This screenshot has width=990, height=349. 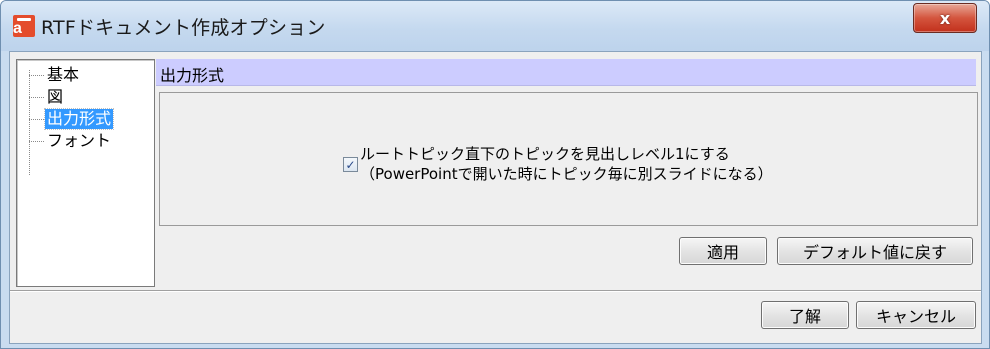 What do you see at coordinates (85, 173) in the screenshot?
I see `category-tree: 基本 図 出力形式 フォント` at bounding box center [85, 173].